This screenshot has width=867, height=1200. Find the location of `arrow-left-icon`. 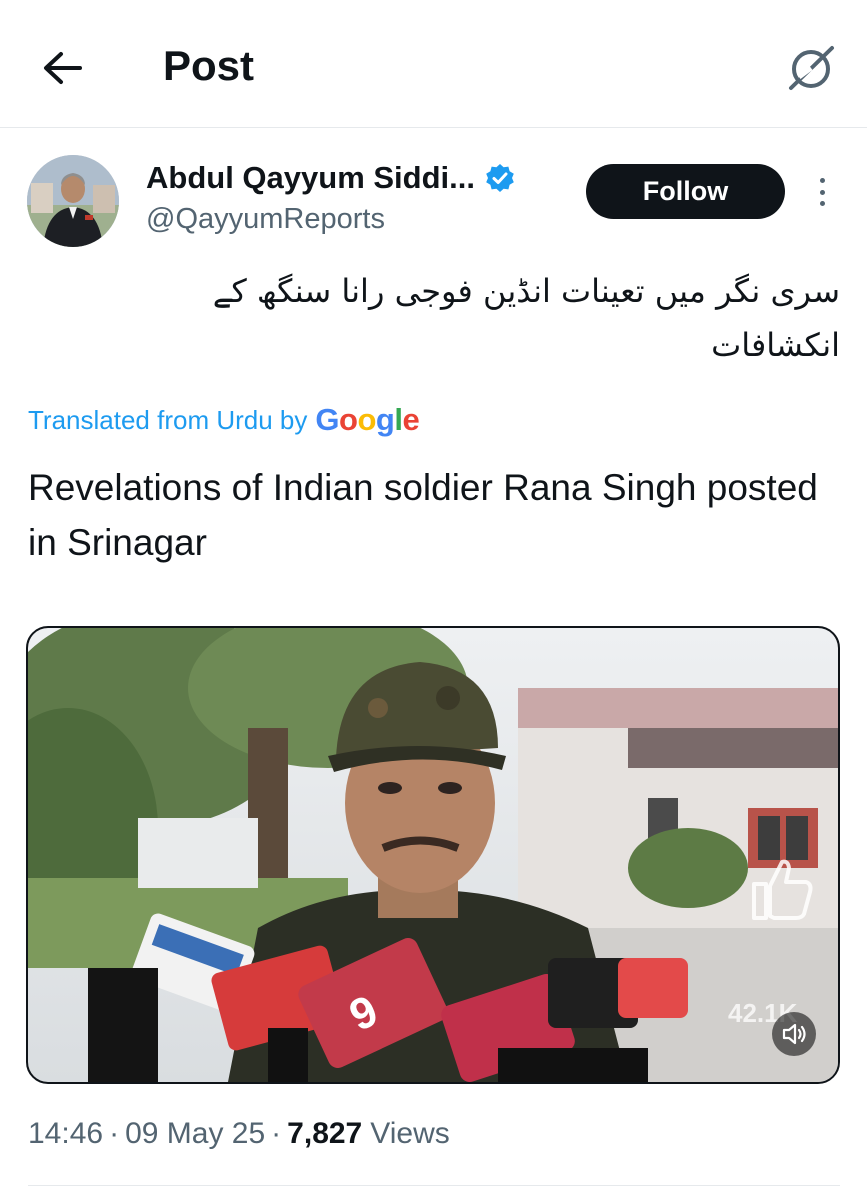

arrow-left-icon is located at coordinates (63, 68).